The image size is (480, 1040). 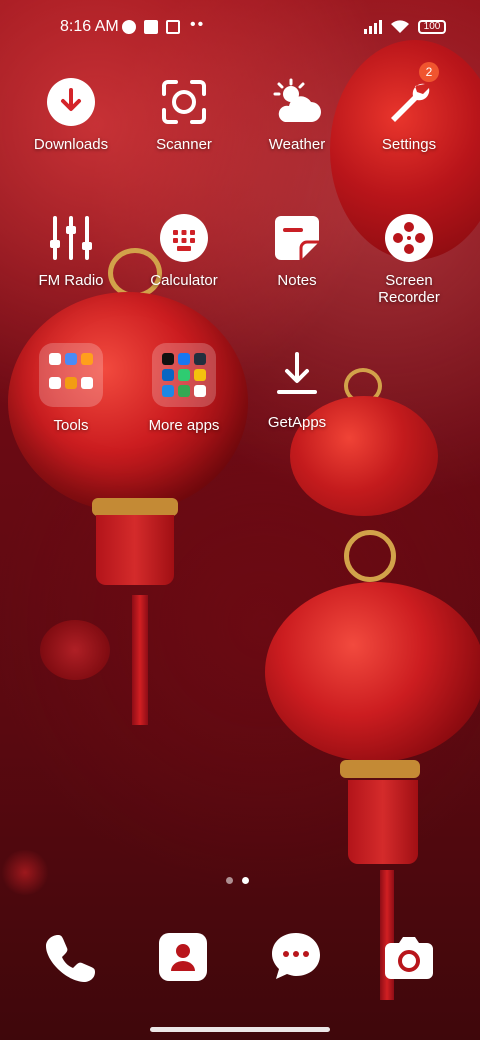 I want to click on app-notes: Notes, so click(x=297, y=251).